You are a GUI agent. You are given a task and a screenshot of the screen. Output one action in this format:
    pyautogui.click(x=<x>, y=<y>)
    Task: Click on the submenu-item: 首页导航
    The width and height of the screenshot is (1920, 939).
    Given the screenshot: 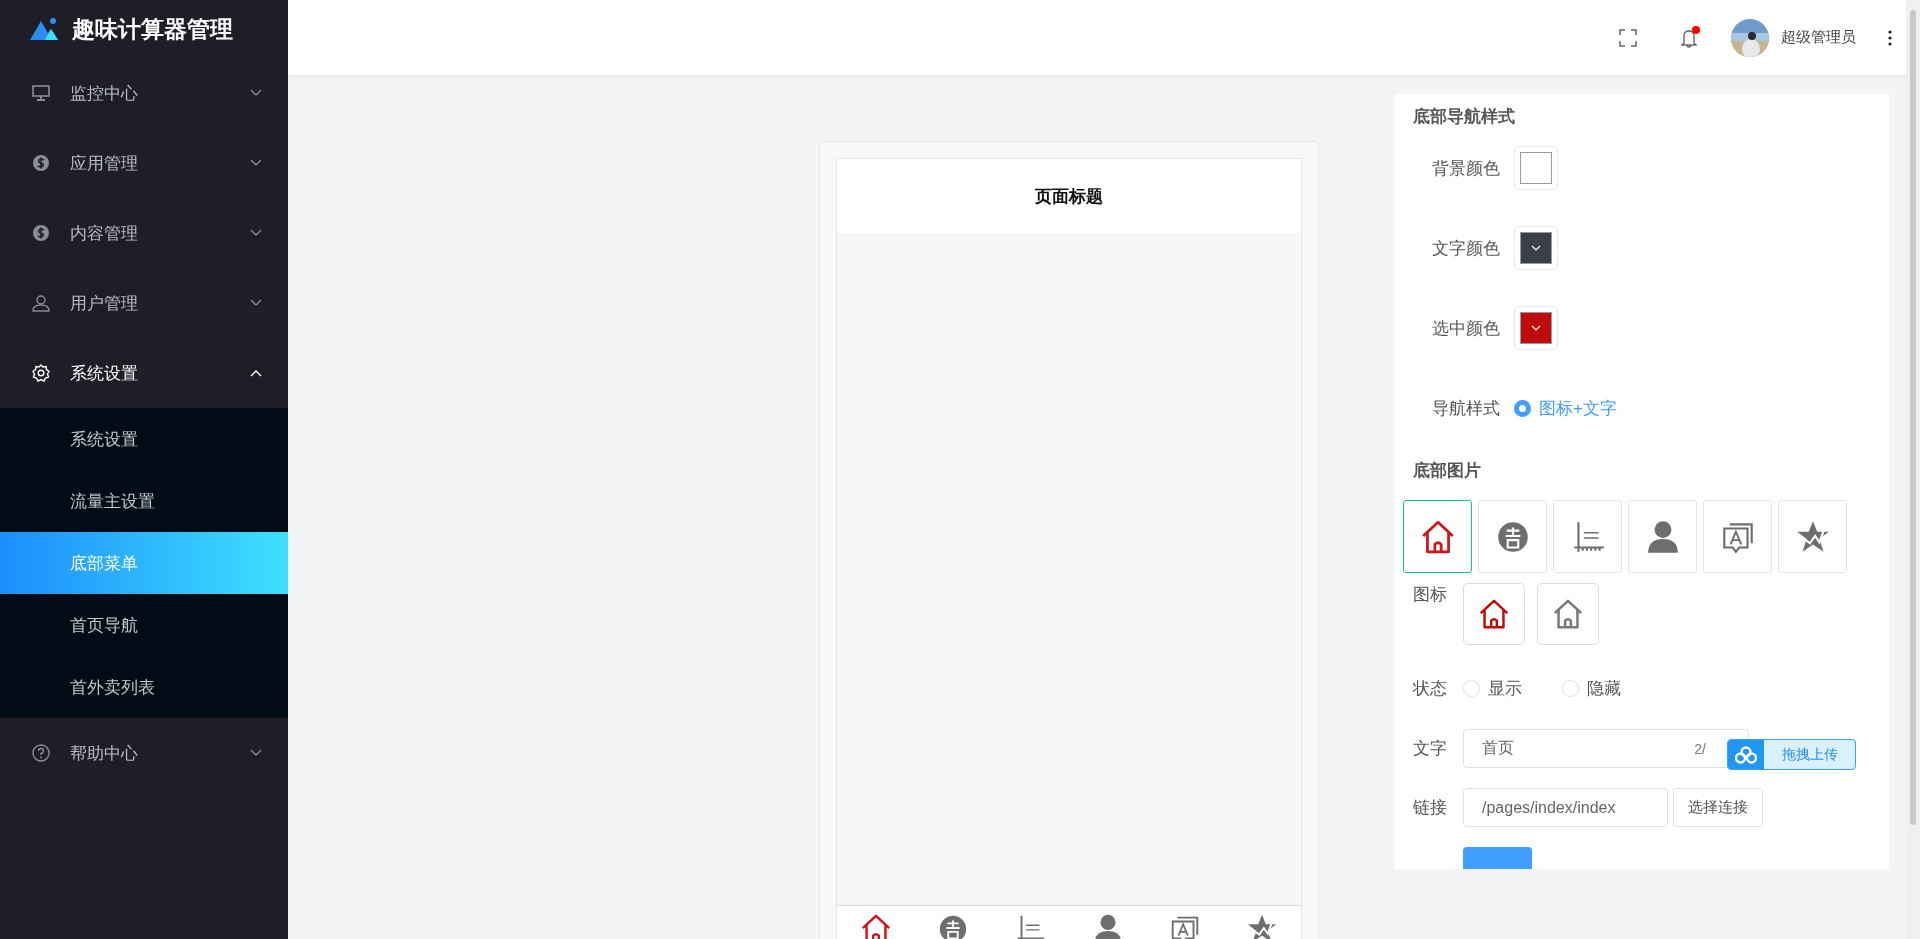 What is the action you would take?
    pyautogui.click(x=144, y=625)
    